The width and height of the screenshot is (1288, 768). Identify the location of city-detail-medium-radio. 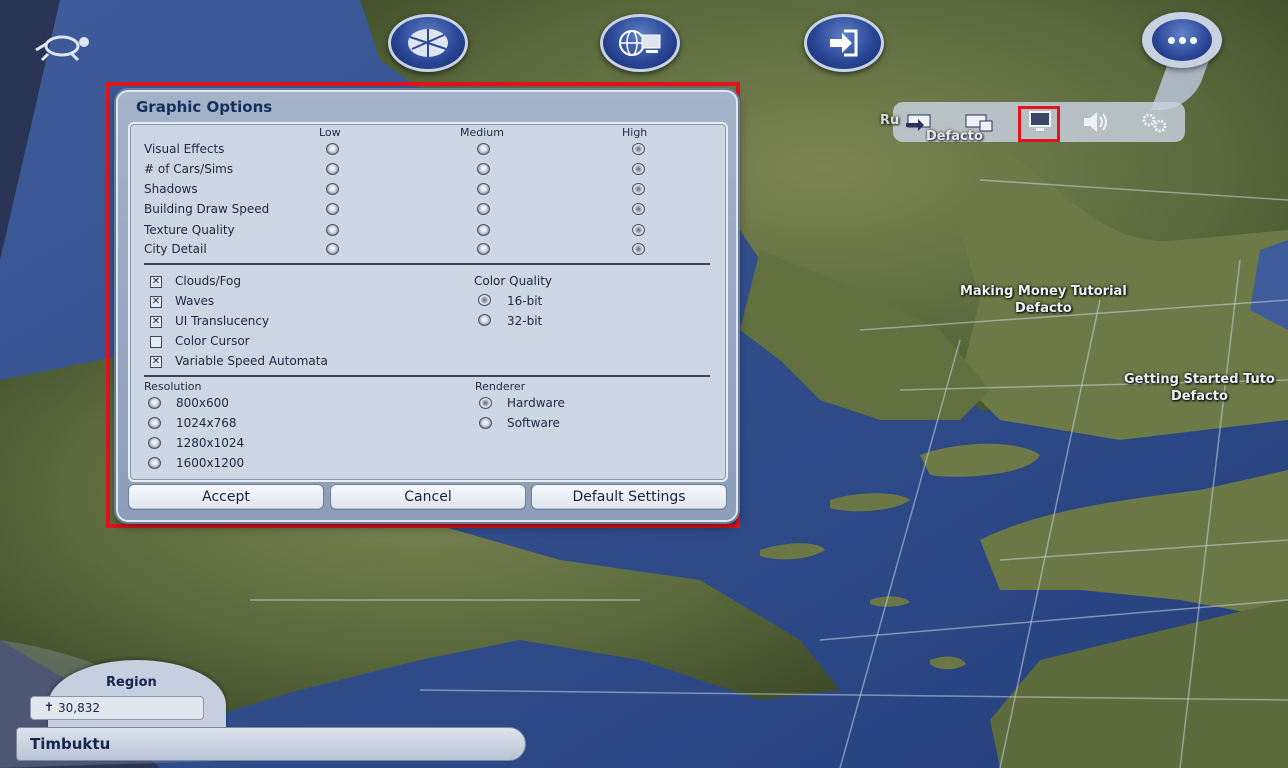
(483, 249).